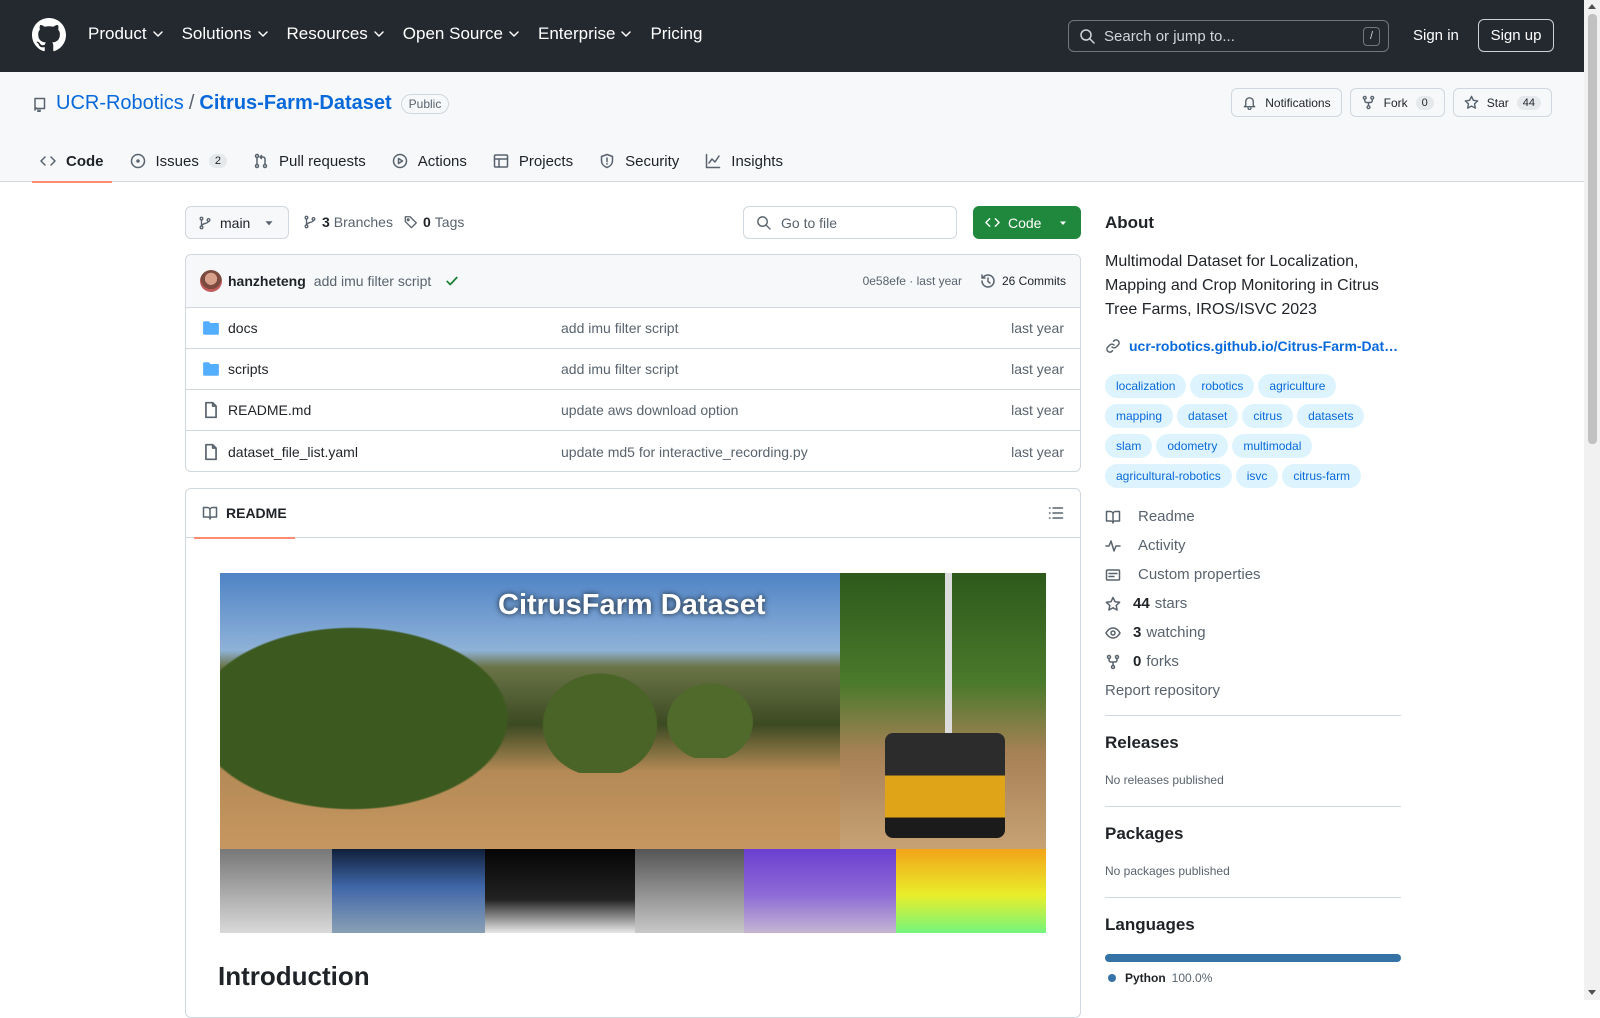  What do you see at coordinates (1592, 992) in the screenshot?
I see `scroll-down-arrow` at bounding box center [1592, 992].